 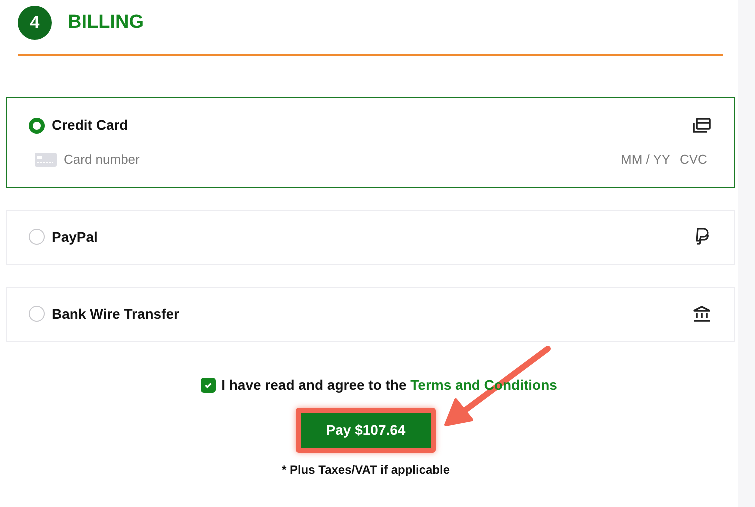 I want to click on expiry-field: MM / YY, so click(x=649, y=160).